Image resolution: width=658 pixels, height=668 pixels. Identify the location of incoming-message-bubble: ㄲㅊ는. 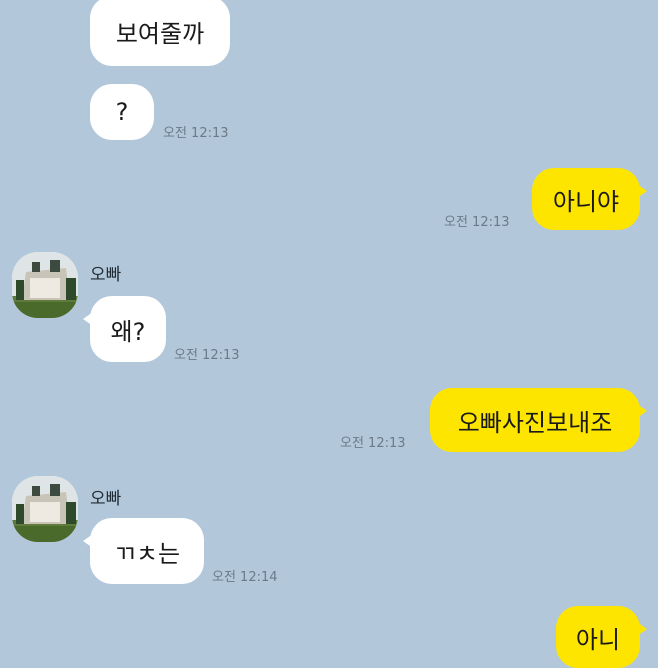
(143, 551).